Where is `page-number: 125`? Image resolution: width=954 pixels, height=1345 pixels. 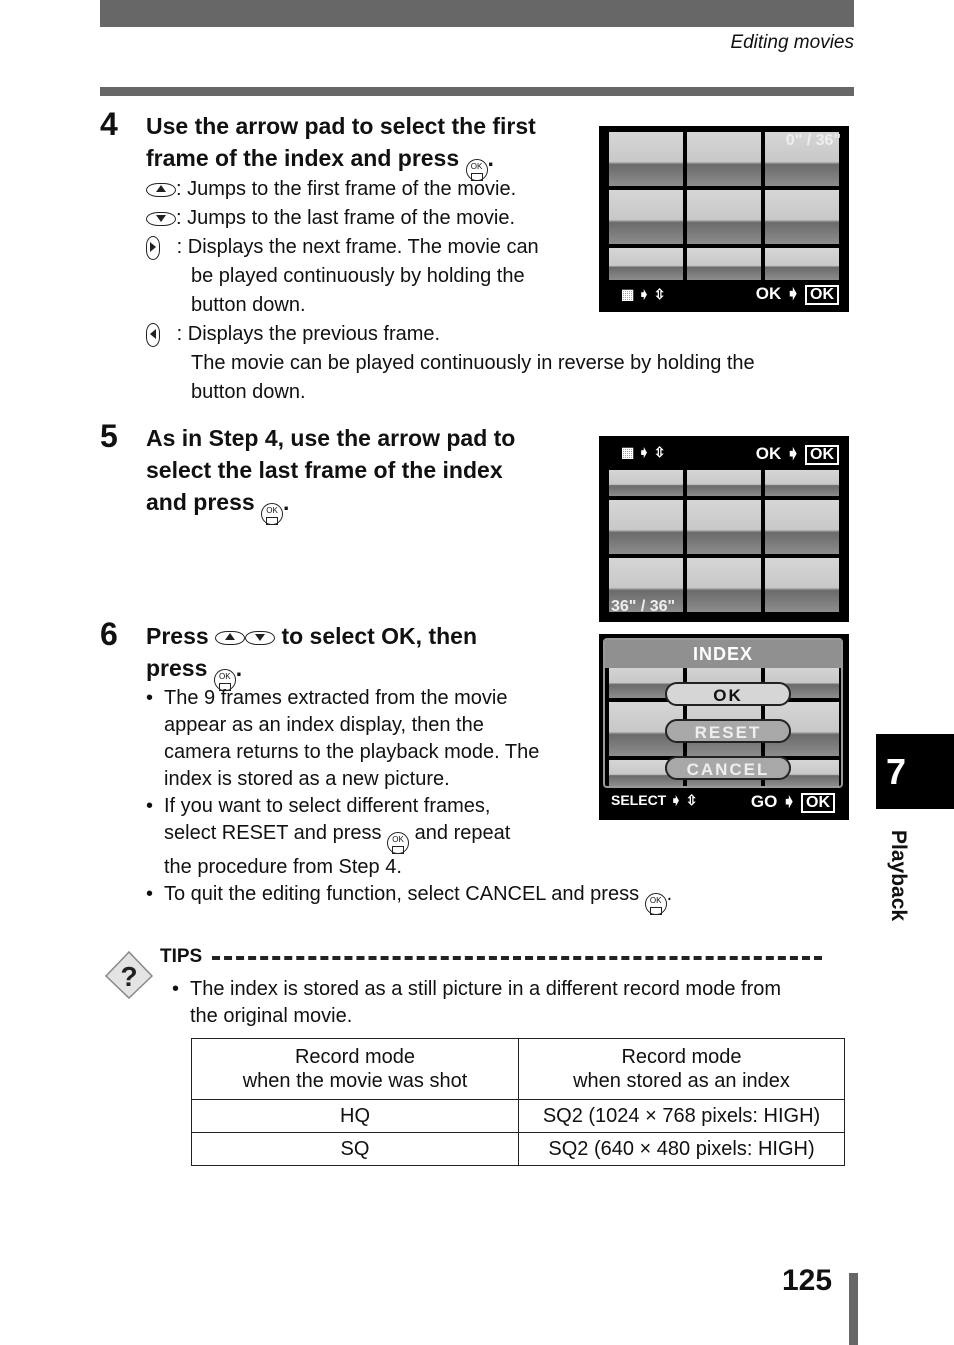 page-number: 125 is located at coordinates (807, 1280).